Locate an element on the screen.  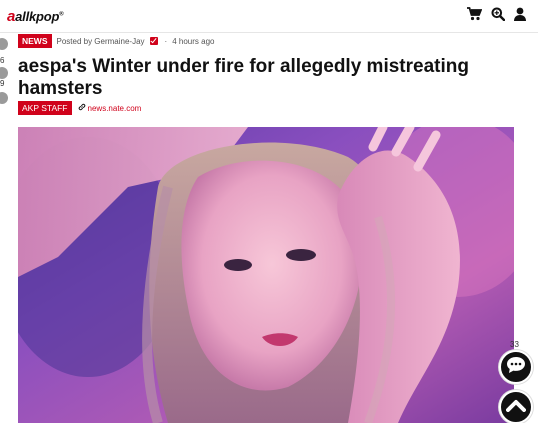
staff-badge: AKP STAFF is located at coordinates (45, 108).